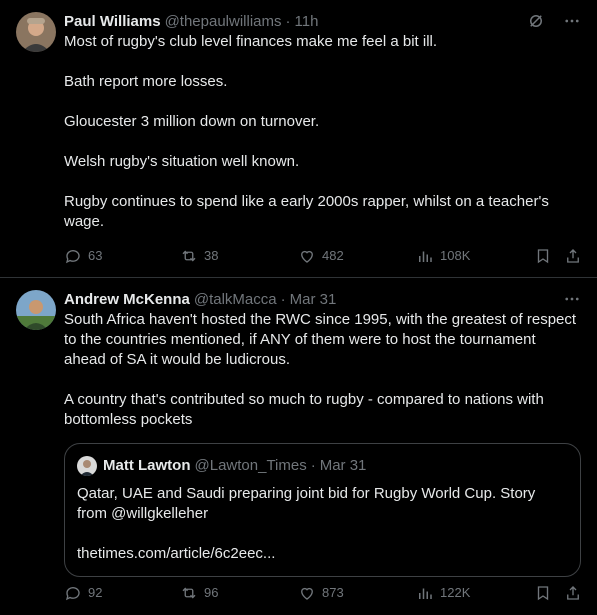 Image resolution: width=597 pixels, height=615 pixels. What do you see at coordinates (313, 300) in the screenshot?
I see `timestamp: Mar 31` at bounding box center [313, 300].